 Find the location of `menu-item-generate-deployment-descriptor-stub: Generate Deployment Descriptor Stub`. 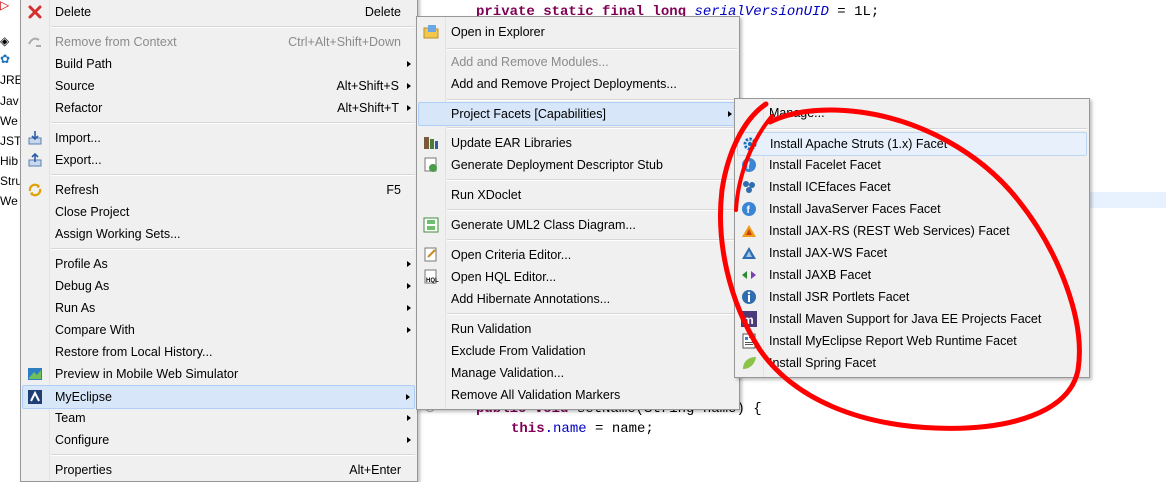

menu-item-generate-deployment-descriptor-stub: Generate Deployment Descriptor Stub is located at coordinates (578, 165).